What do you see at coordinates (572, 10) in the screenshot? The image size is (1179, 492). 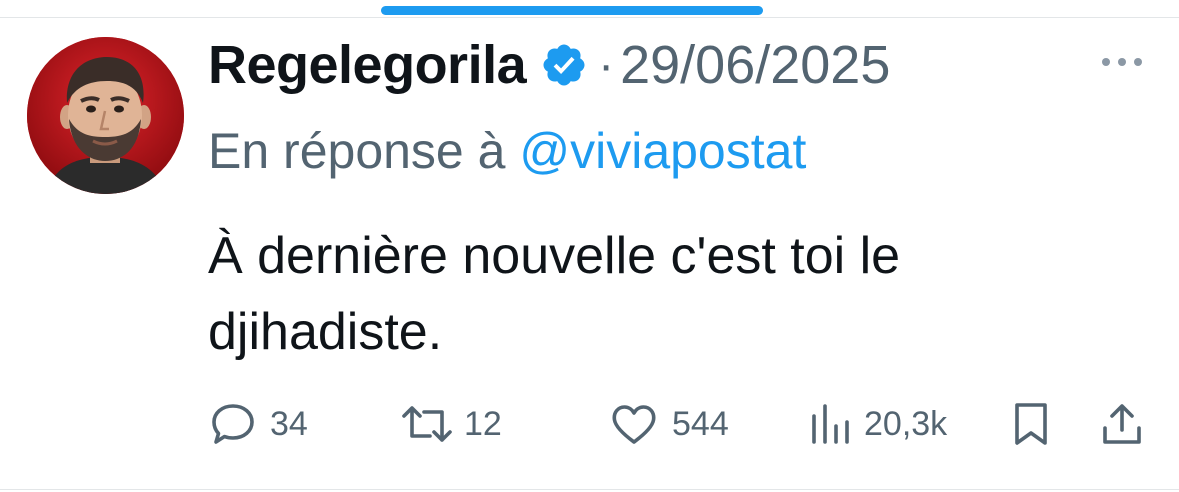 I see `scroll-indicator` at bounding box center [572, 10].